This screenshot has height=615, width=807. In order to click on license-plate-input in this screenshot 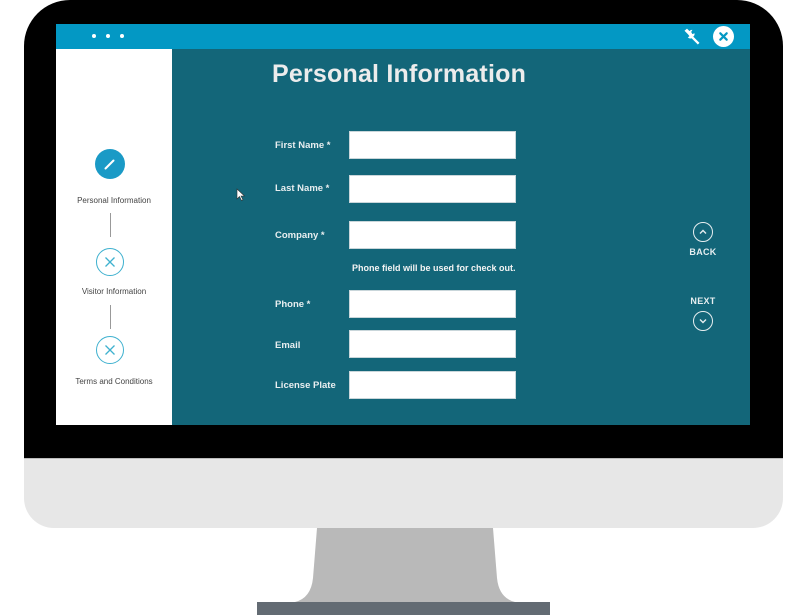, I will do `click(432, 385)`.